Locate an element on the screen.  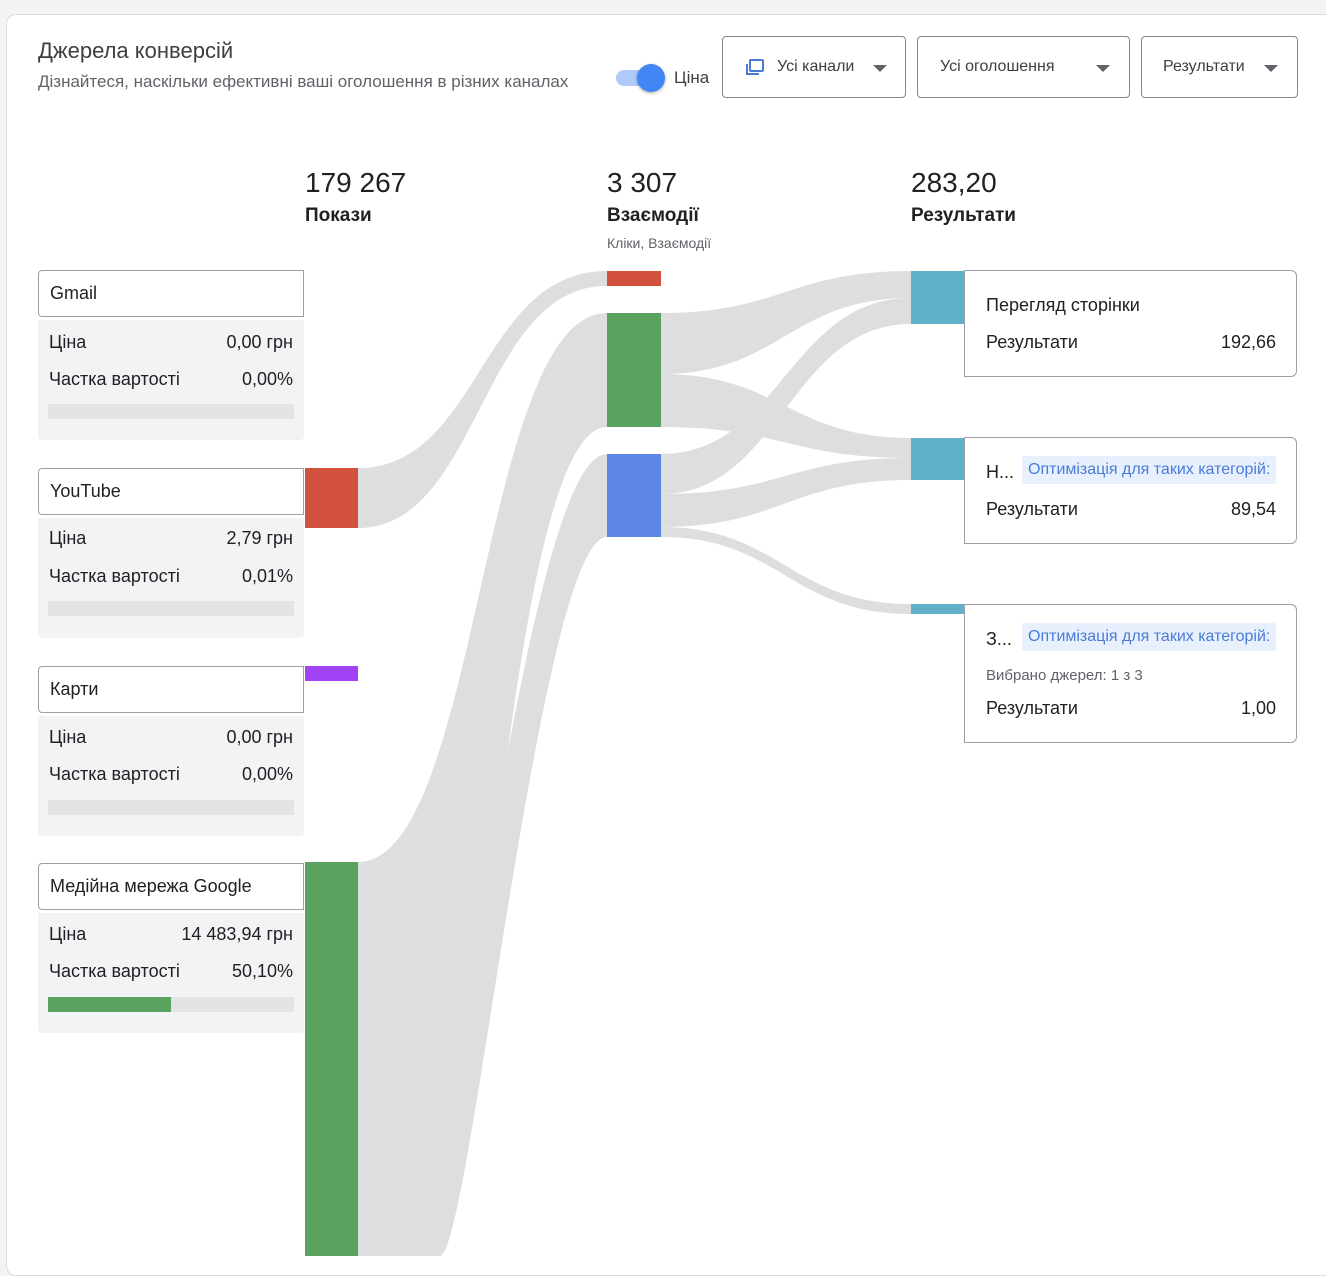
flow-blue-to-z is located at coordinates (786, 570).